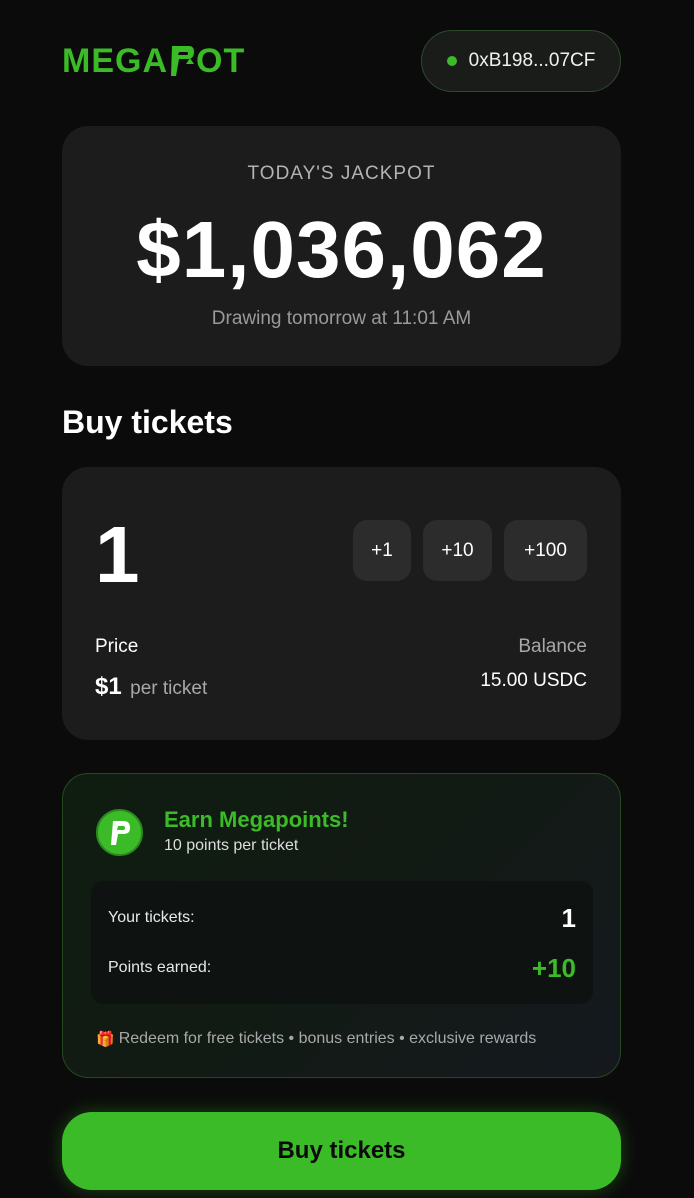  I want to click on jackpot-label: TODAY'S JACKPOT, so click(341, 173).